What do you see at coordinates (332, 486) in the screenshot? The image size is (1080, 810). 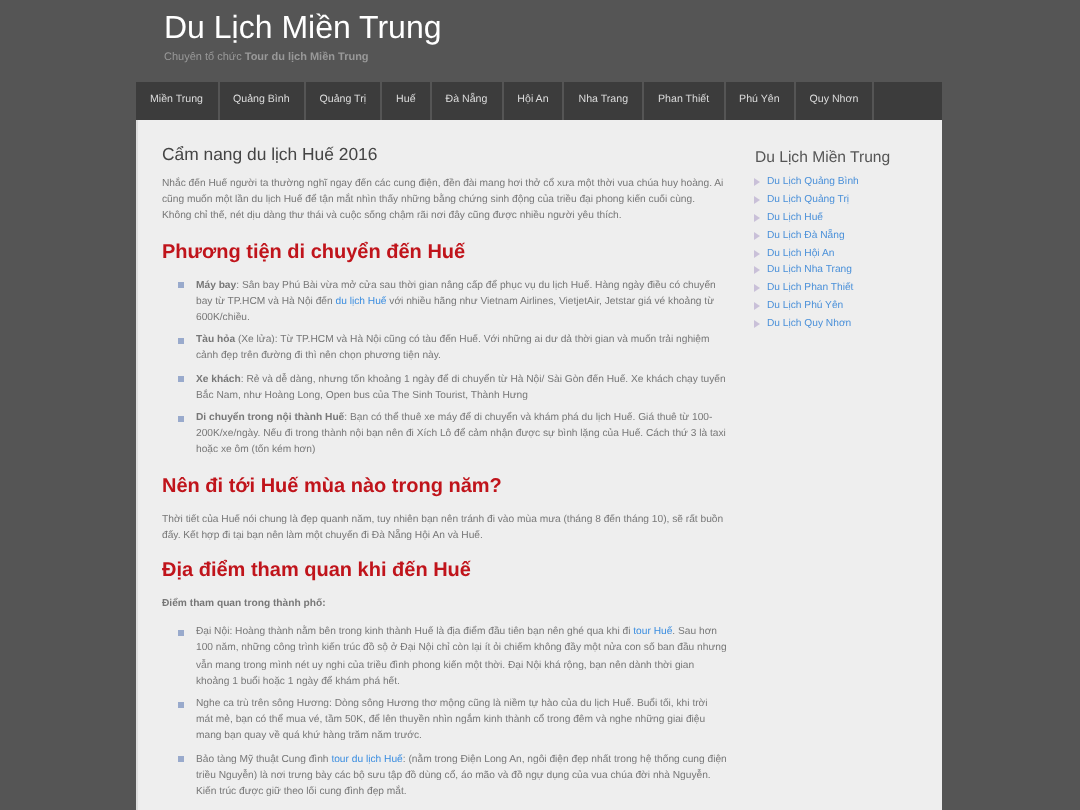 I see `section-heading: Nên đi tới Huế mùa nào trong năm?` at bounding box center [332, 486].